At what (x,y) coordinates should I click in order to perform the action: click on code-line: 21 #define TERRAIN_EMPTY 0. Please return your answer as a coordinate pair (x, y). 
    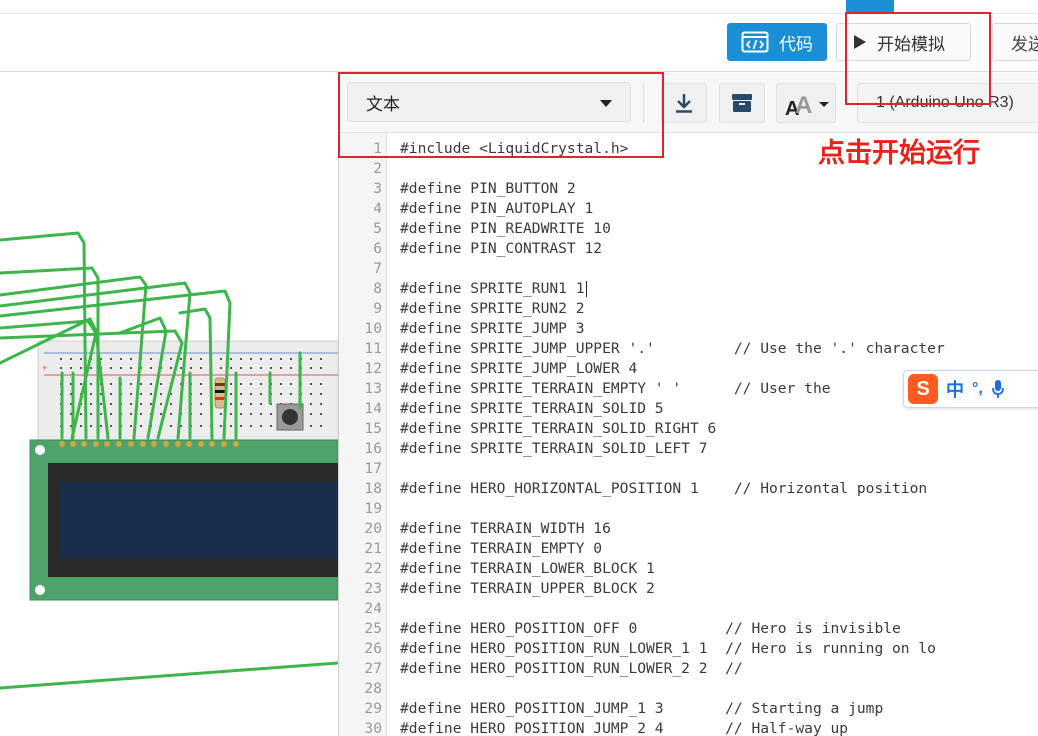
    Looking at the image, I should click on (688, 549).